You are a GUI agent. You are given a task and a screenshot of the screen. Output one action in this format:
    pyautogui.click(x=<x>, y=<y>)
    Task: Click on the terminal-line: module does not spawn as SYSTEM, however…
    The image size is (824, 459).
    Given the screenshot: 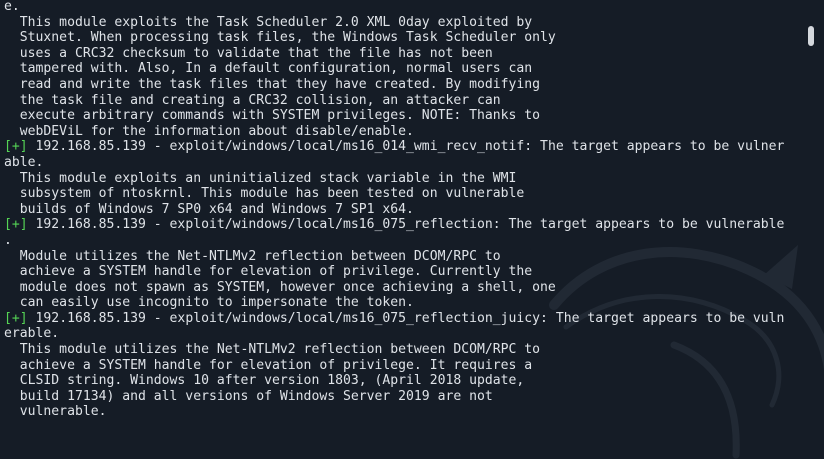 What is the action you would take?
    pyautogui.click(x=394, y=288)
    